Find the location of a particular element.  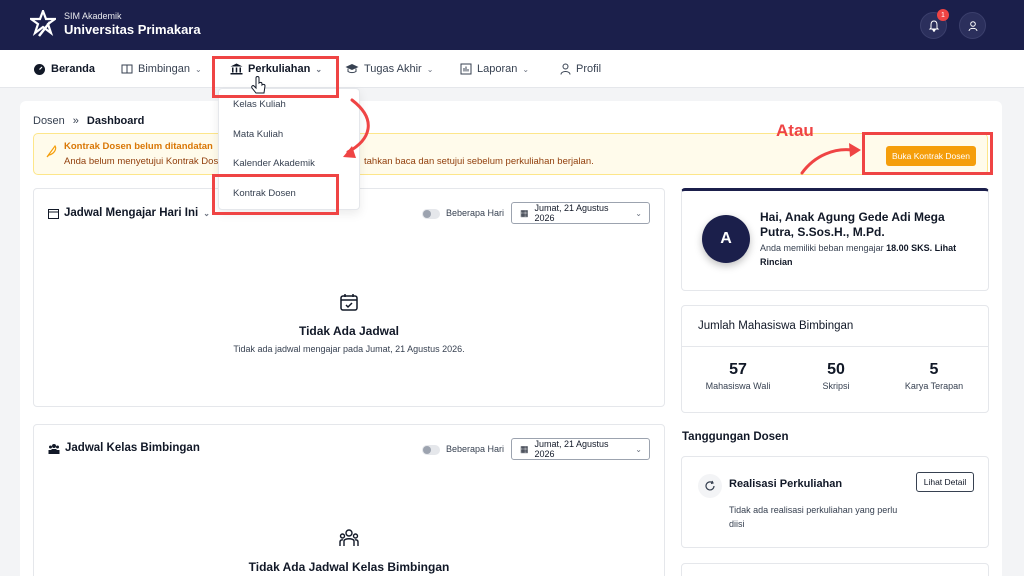

top-header: SIM Akademik Universitas Primakara 1 is located at coordinates (512, 25).